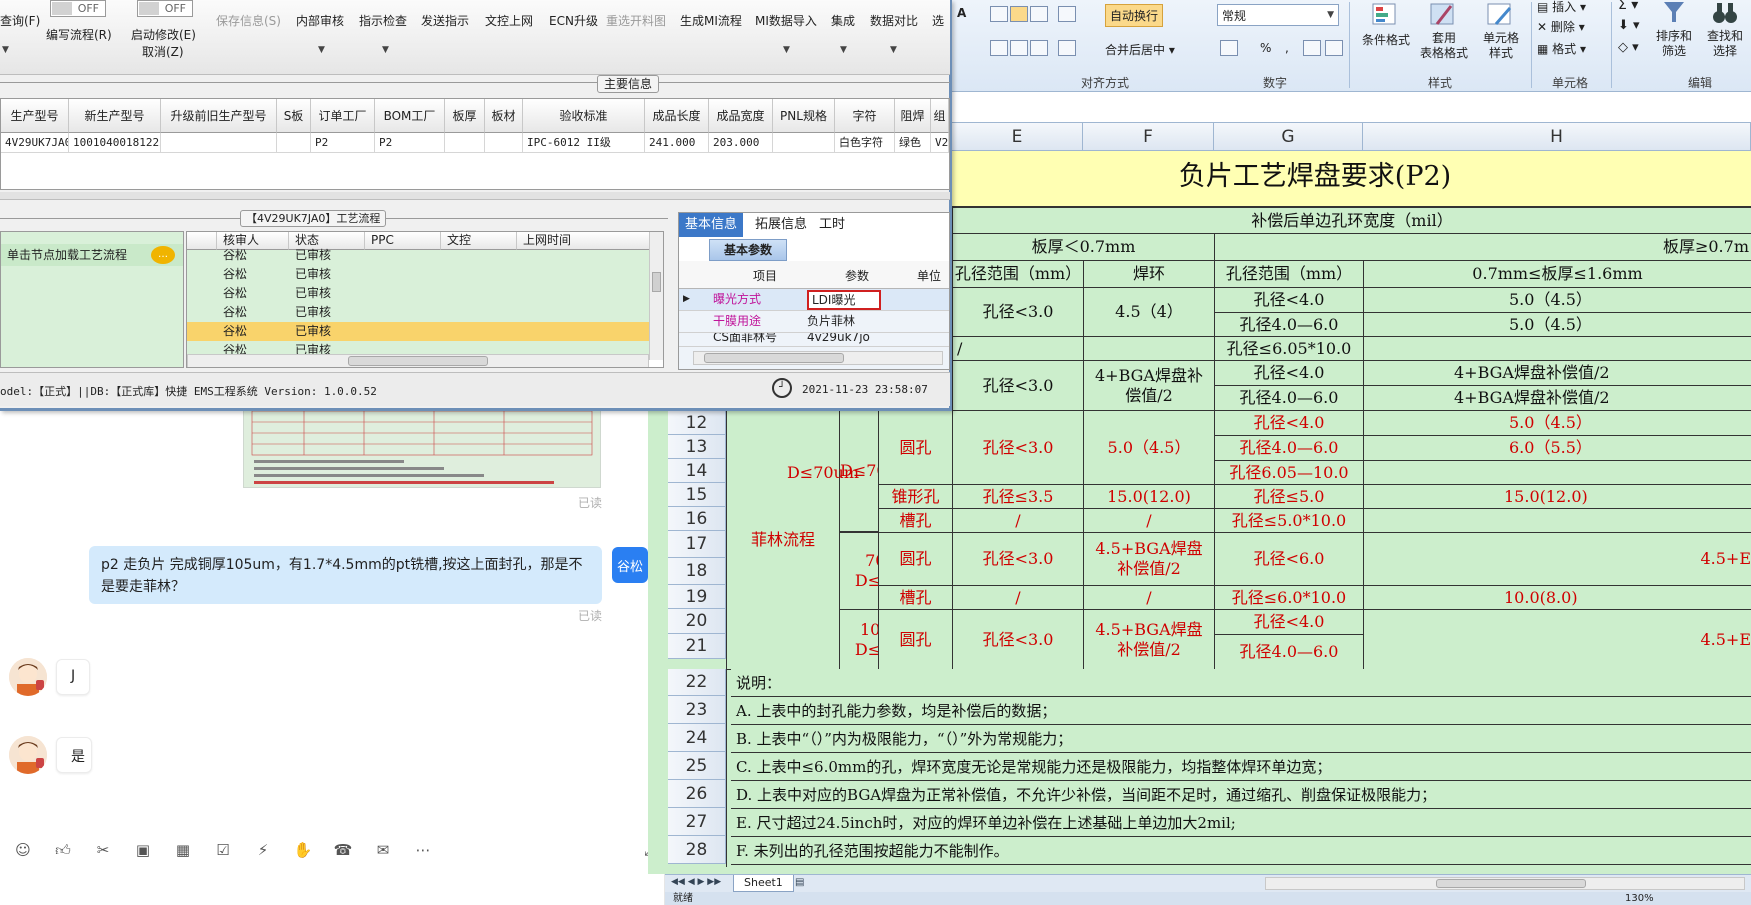 The image size is (1751, 905). What do you see at coordinates (504, 116) in the screenshot?
I see `grid-header: 板材` at bounding box center [504, 116].